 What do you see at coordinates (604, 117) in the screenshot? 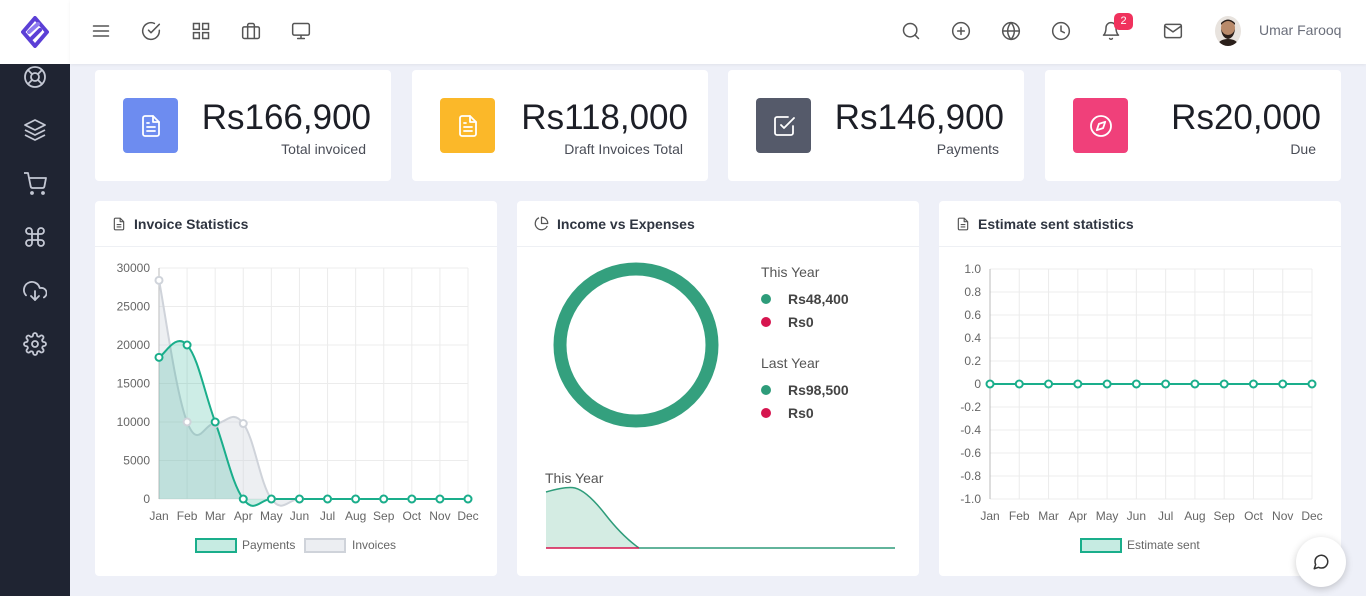
I see `stat-value: Rs118,000` at bounding box center [604, 117].